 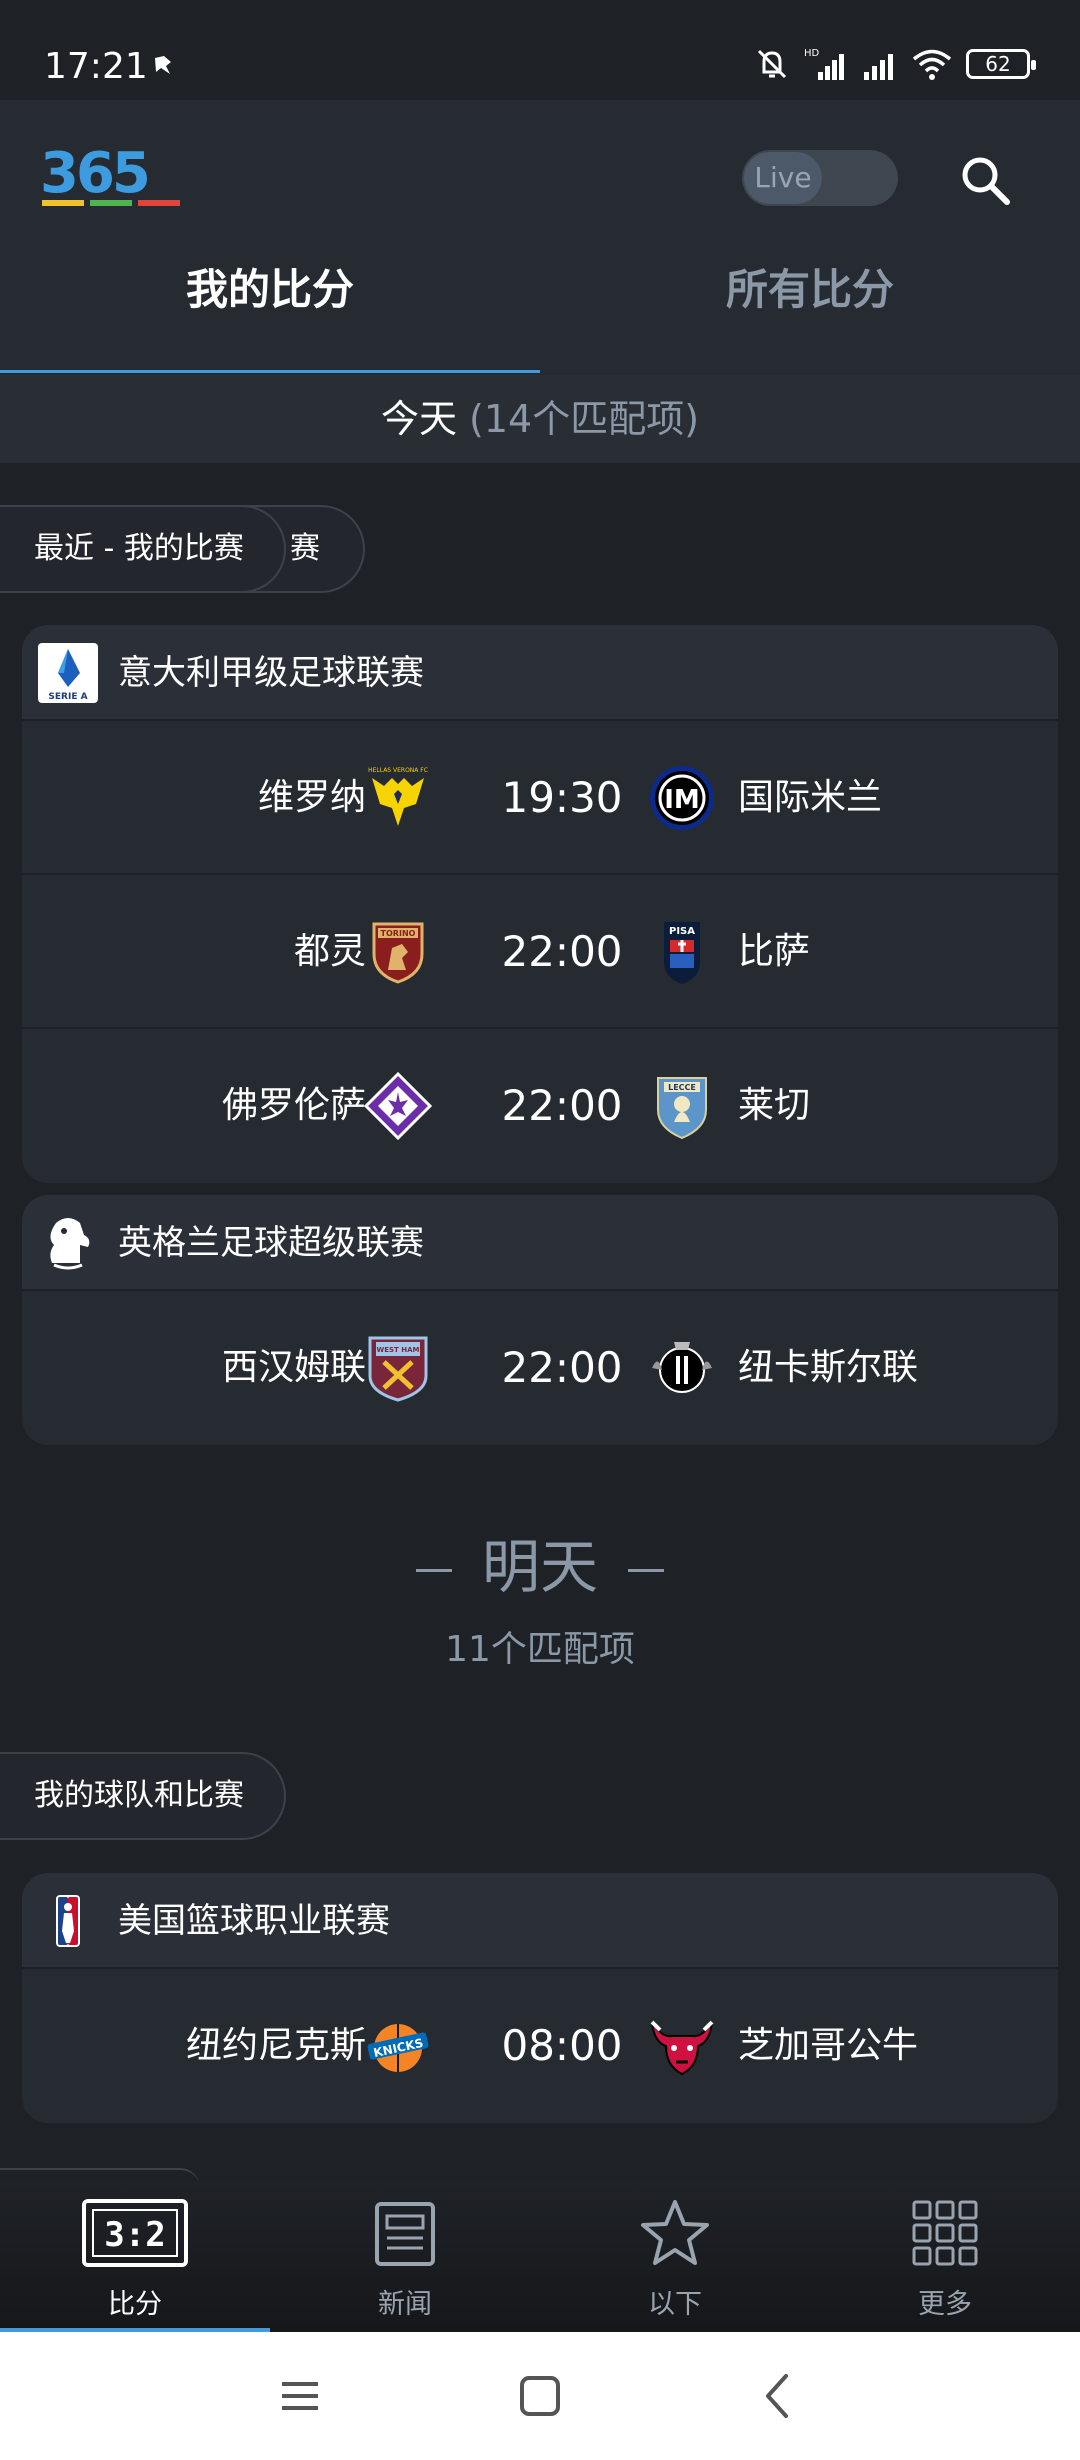 I want to click on svg-text: IM, so click(x=682, y=800).